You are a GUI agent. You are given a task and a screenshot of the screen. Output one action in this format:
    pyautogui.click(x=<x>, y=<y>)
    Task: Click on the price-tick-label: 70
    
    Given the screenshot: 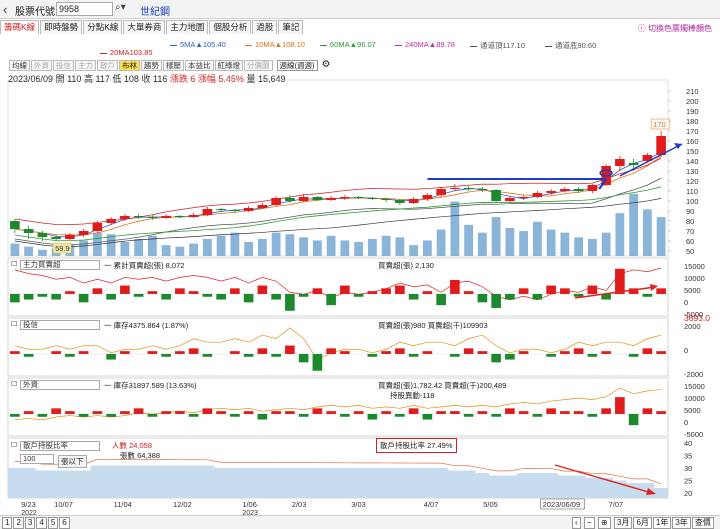 What is the action you would take?
    pyautogui.click(x=690, y=231)
    